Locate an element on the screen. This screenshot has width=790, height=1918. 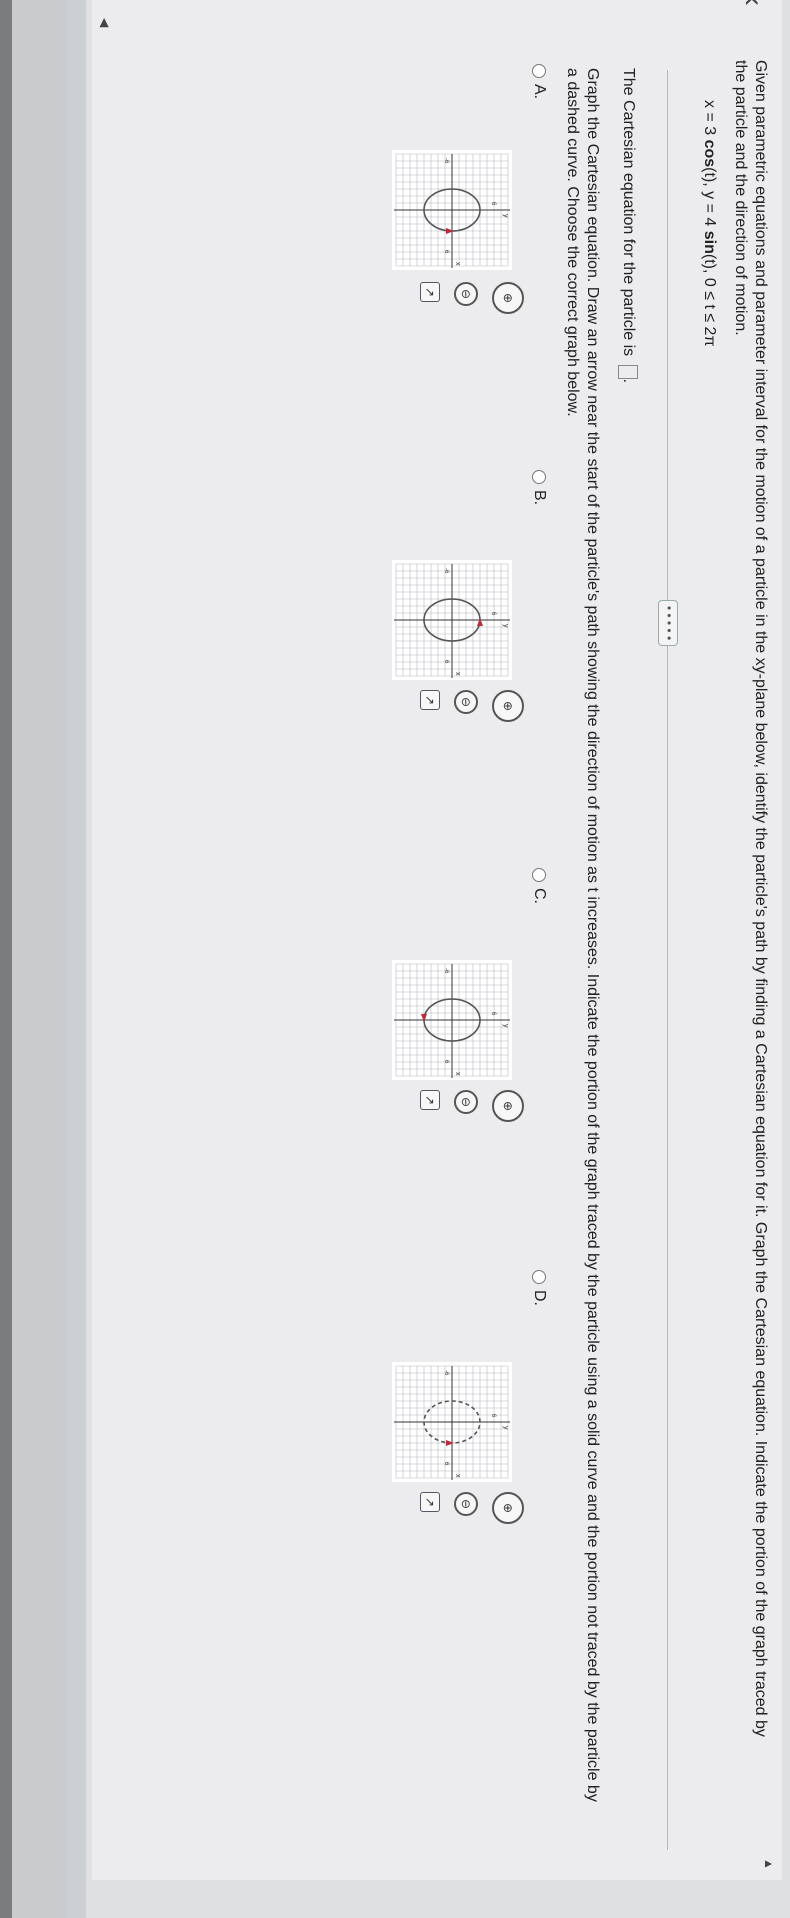
tools-d: ⊕ ⊖ ↗ is located at coordinates (465, 1509).